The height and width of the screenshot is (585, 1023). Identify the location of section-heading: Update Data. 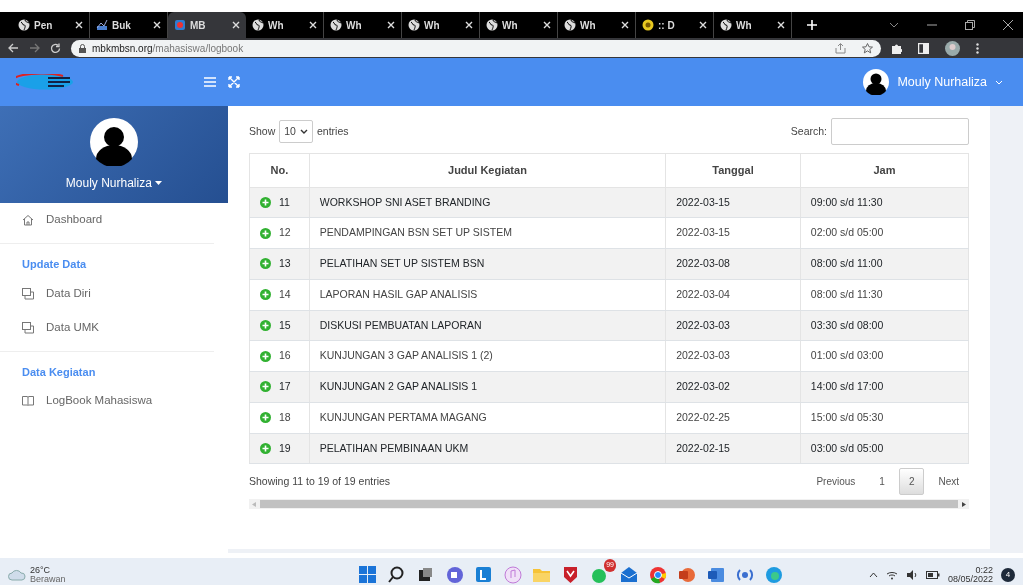
(107, 260).